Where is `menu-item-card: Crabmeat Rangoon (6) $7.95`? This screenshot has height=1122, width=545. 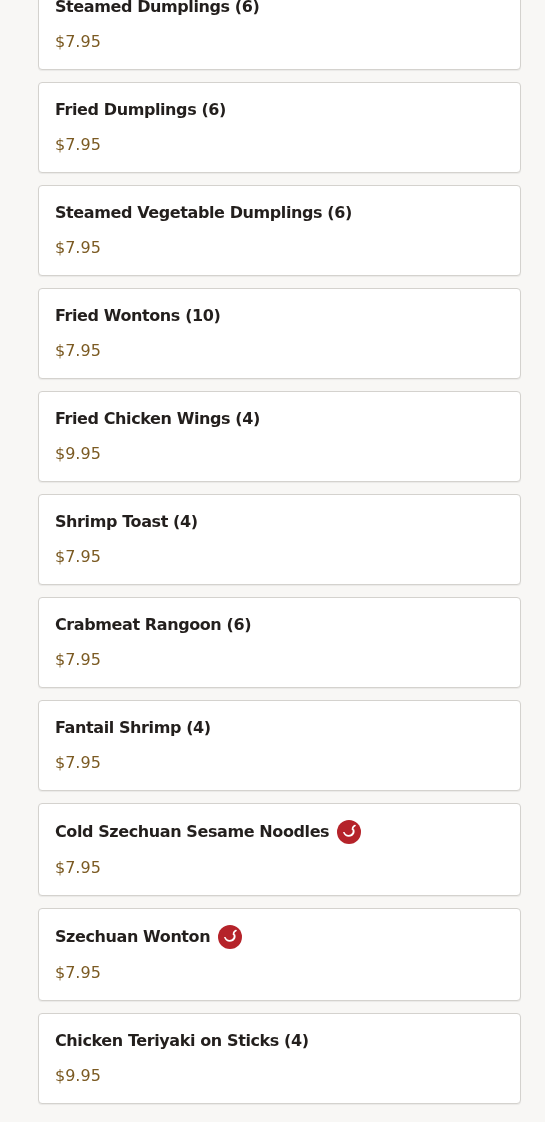 menu-item-card: Crabmeat Rangoon (6) $7.95 is located at coordinates (279, 642).